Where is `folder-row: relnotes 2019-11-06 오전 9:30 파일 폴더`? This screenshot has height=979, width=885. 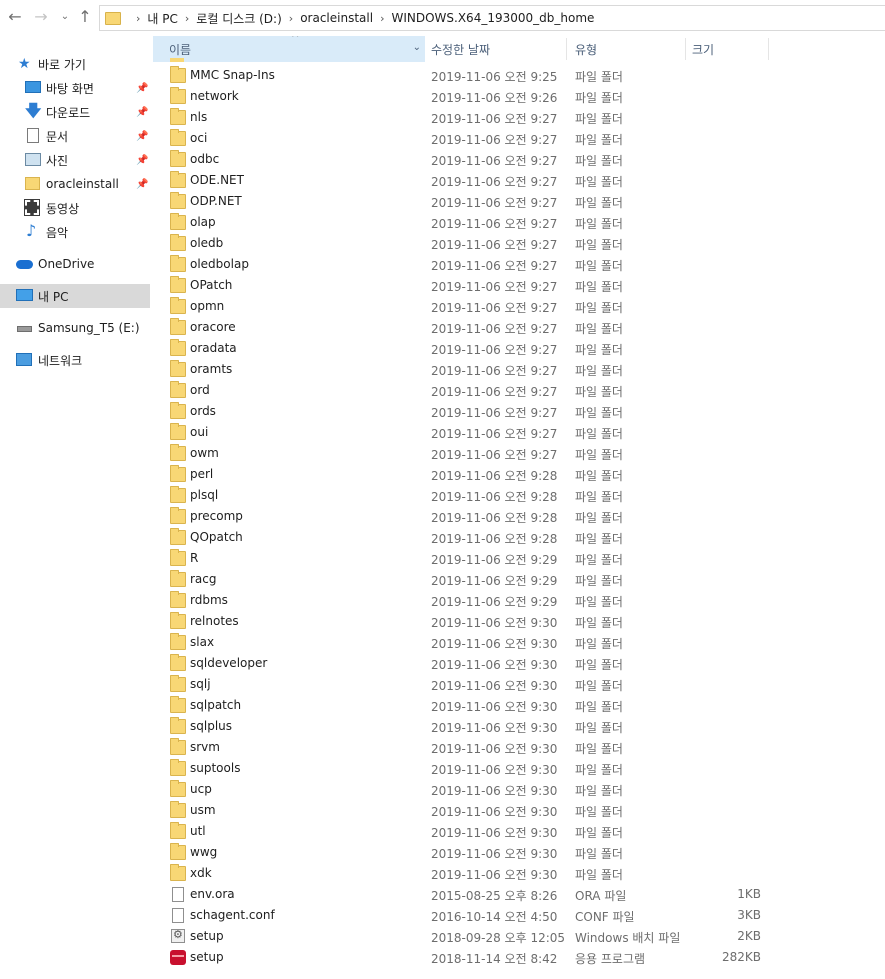 folder-row: relnotes 2019-11-06 오전 9:30 파일 폴더 is located at coordinates (517, 621).